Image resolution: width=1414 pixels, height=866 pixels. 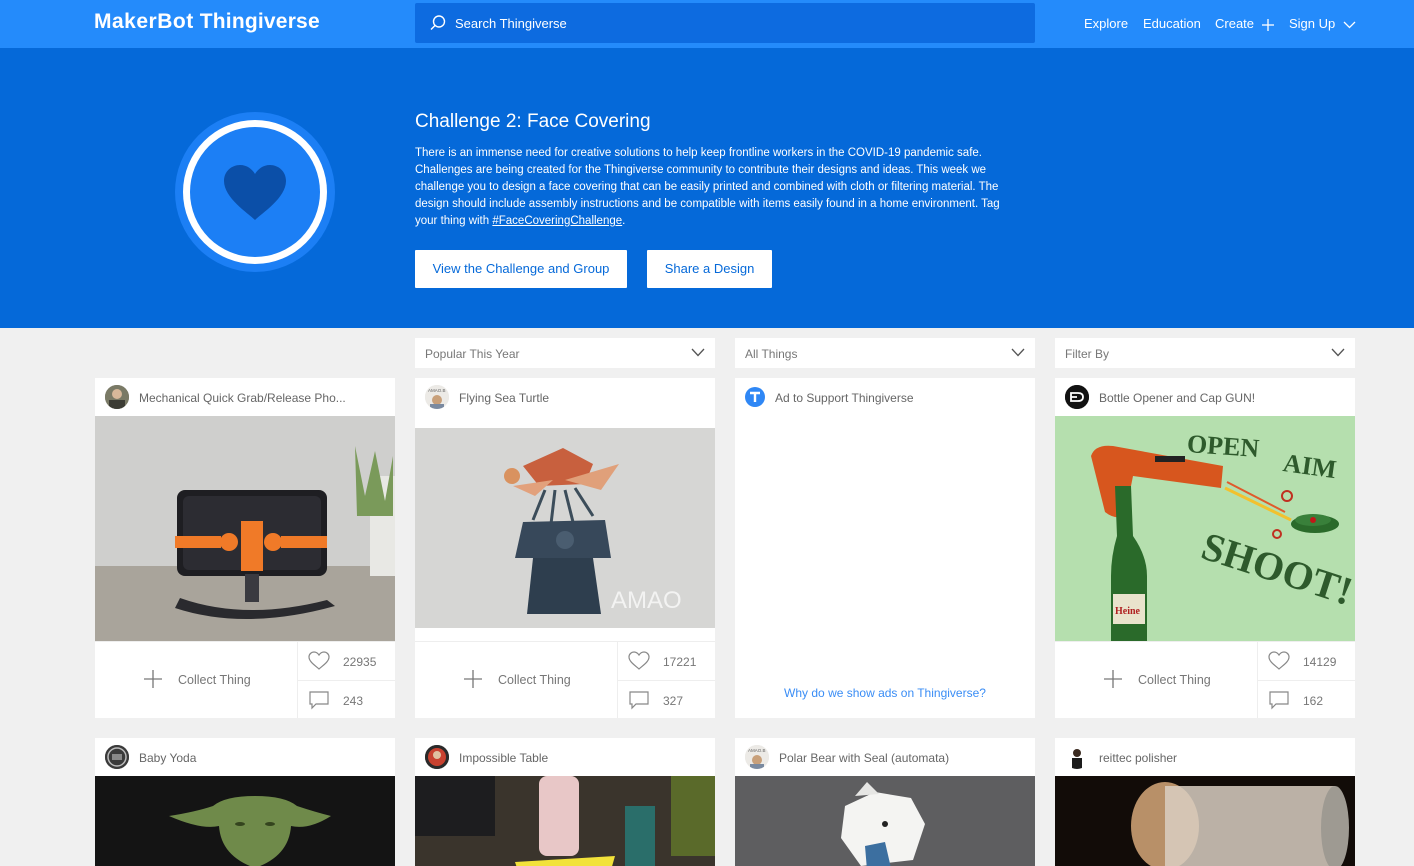 What do you see at coordinates (503, 758) in the screenshot?
I see `thing-title: Impossible Table` at bounding box center [503, 758].